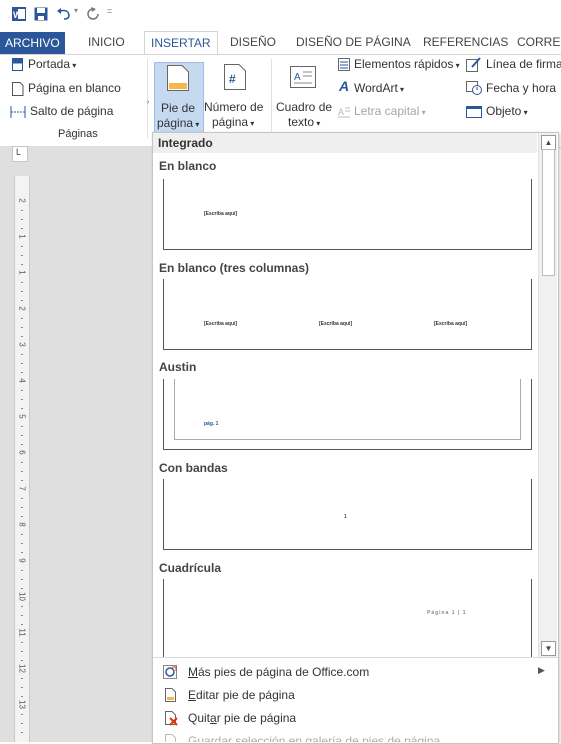  What do you see at coordinates (390, 111) in the screenshot?
I see `drop-cap-button: Letra capital ▾` at bounding box center [390, 111].